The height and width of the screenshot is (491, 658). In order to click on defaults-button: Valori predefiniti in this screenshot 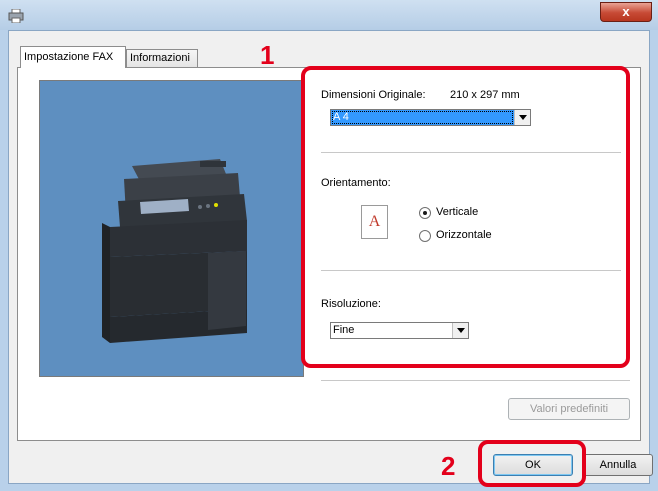, I will do `click(569, 409)`.